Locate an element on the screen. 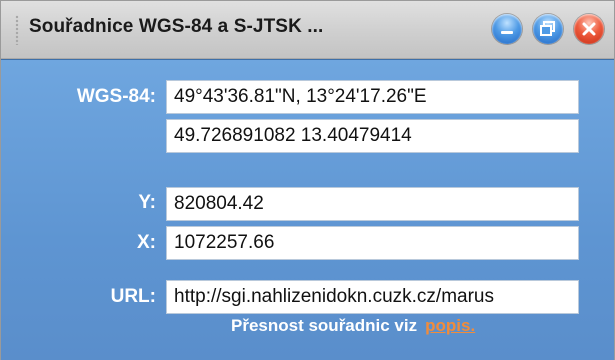  restore-icon is located at coordinates (547, 28).